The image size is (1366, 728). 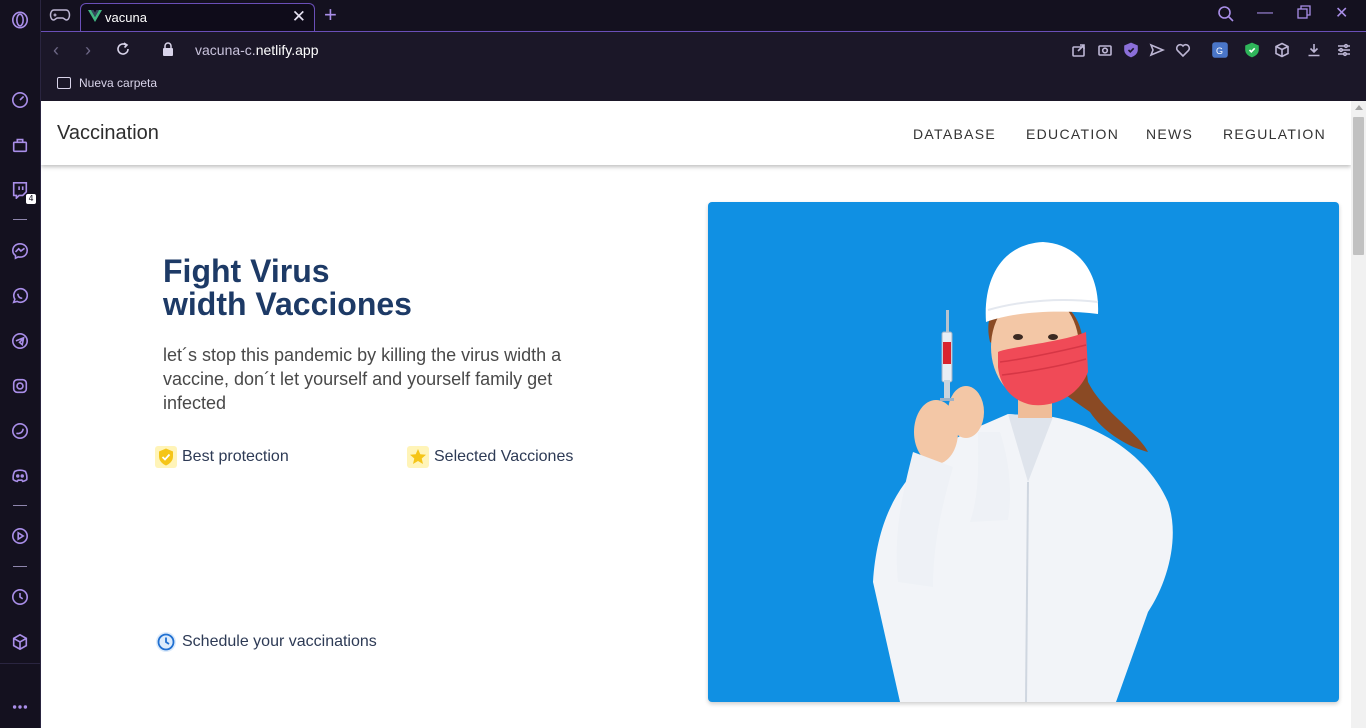 I want to click on gamepad-icon, so click(x=60, y=15).